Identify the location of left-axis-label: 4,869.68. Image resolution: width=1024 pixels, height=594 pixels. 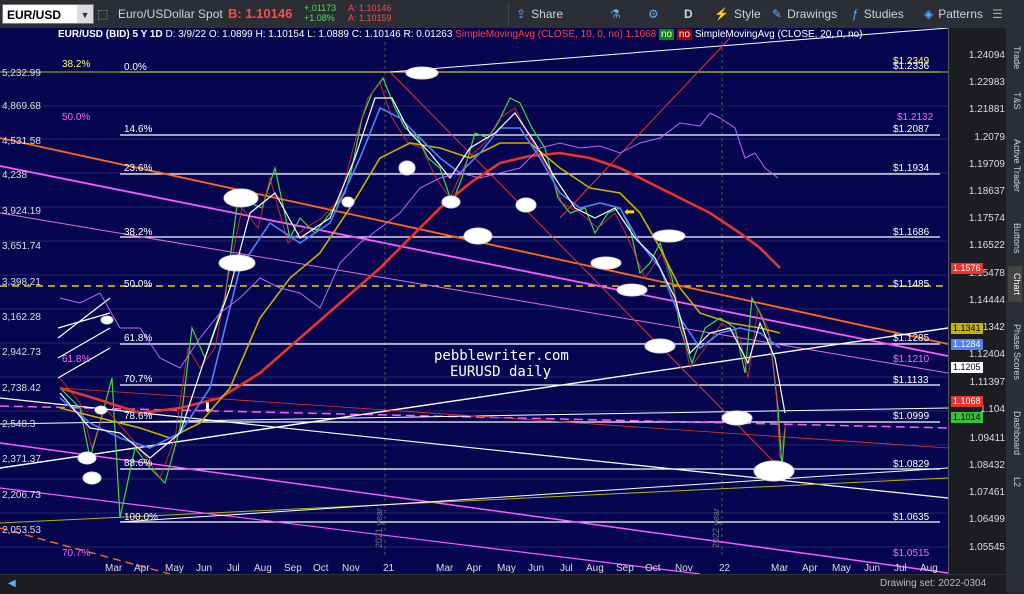
(21, 106).